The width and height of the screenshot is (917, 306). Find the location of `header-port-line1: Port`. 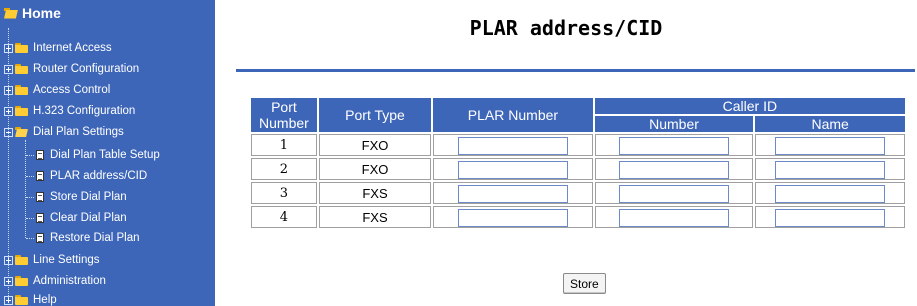

header-port-line1: Port is located at coordinates (284, 107).